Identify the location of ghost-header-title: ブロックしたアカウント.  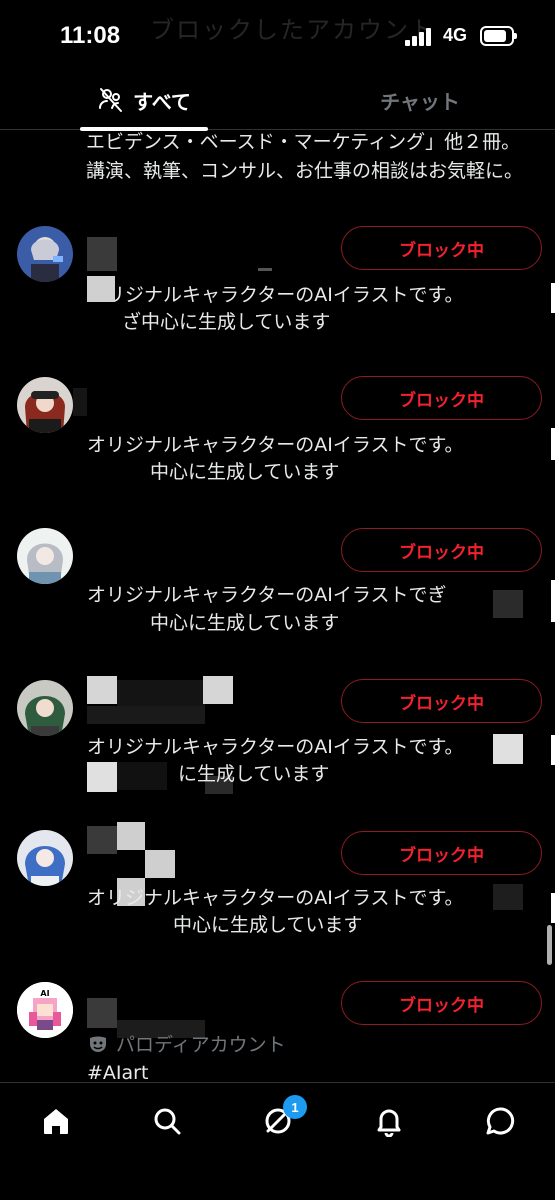
(293, 30).